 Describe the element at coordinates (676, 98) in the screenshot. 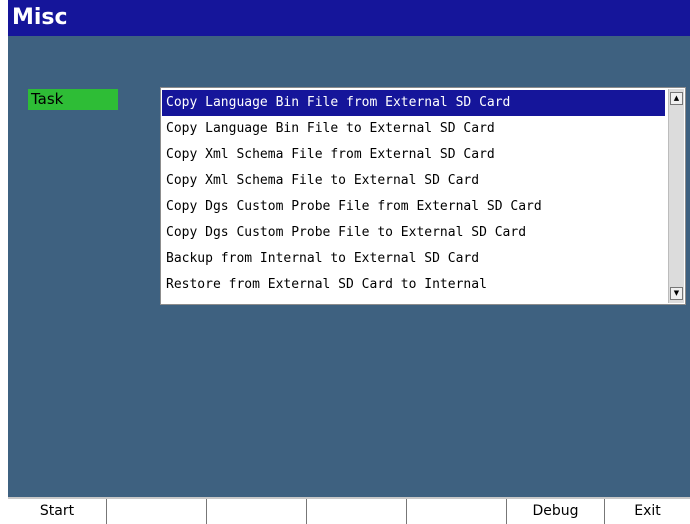

I see `arrow-up-icon: ▲` at that location.